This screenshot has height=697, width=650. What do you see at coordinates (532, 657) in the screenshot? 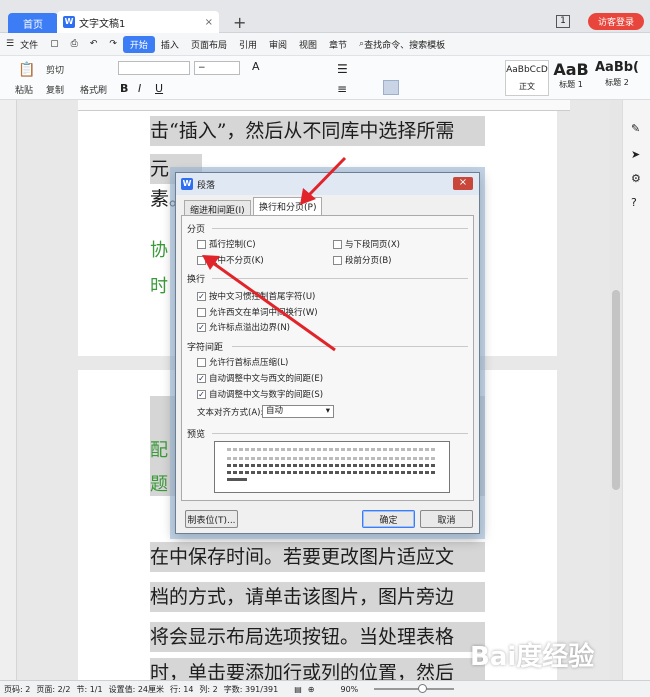
I see `watermark: Bai度经验` at bounding box center [532, 657].